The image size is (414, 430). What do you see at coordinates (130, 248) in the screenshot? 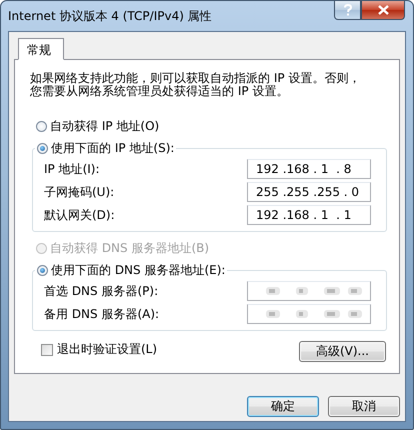
I see `radio-label: 自动获得 DNS 服务器地址(B)` at bounding box center [130, 248].